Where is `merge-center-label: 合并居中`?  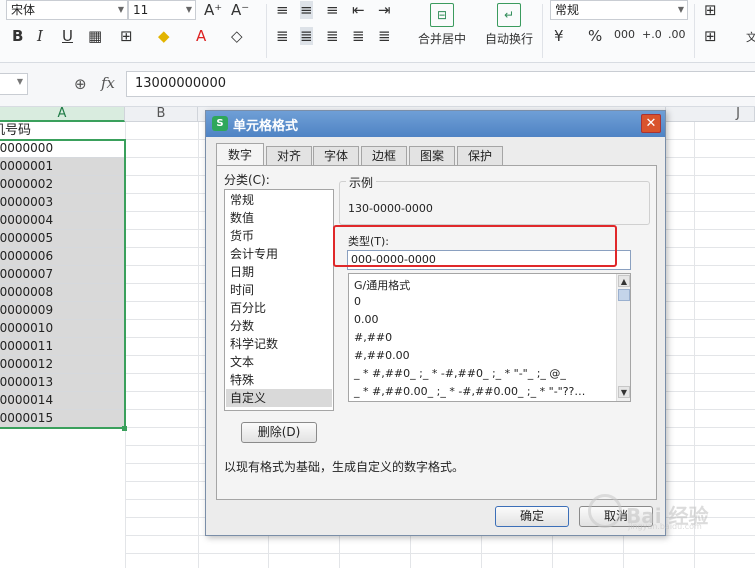
merge-center-label: 合并居中 is located at coordinates (441, 39).